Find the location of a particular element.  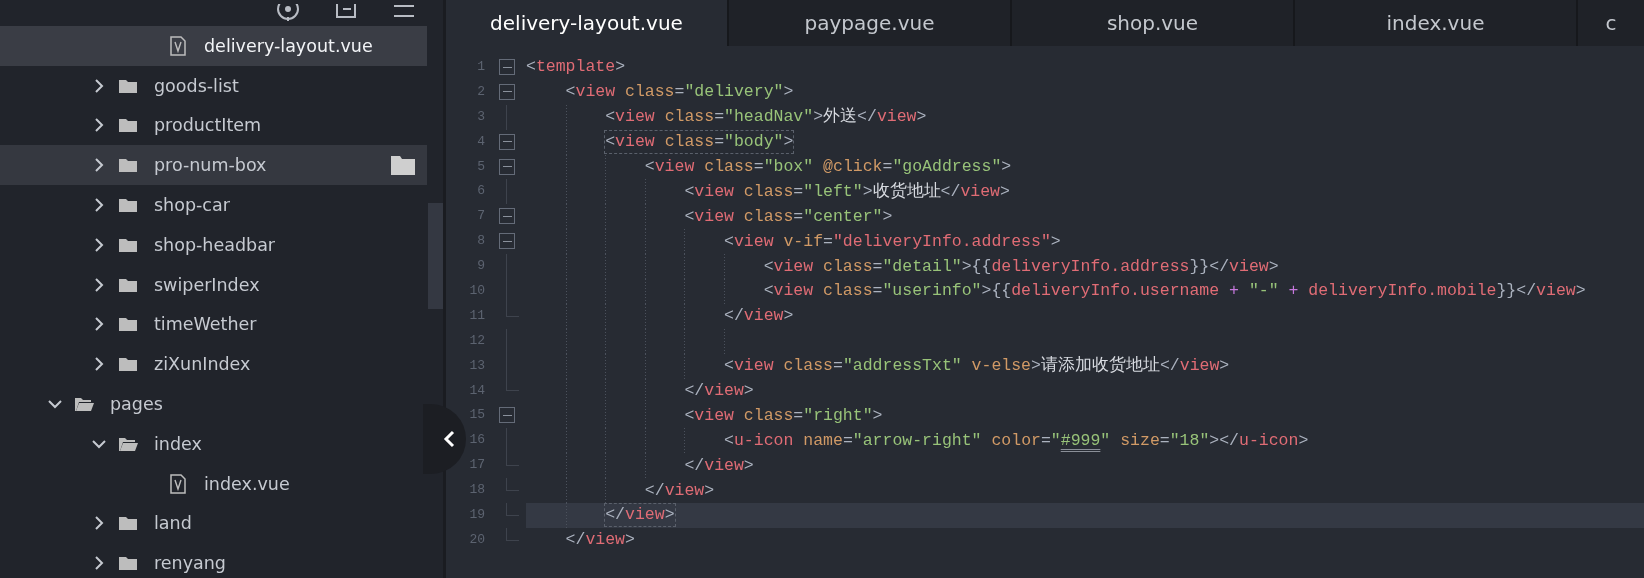

line-number: 20 is located at coordinates (476, 539).